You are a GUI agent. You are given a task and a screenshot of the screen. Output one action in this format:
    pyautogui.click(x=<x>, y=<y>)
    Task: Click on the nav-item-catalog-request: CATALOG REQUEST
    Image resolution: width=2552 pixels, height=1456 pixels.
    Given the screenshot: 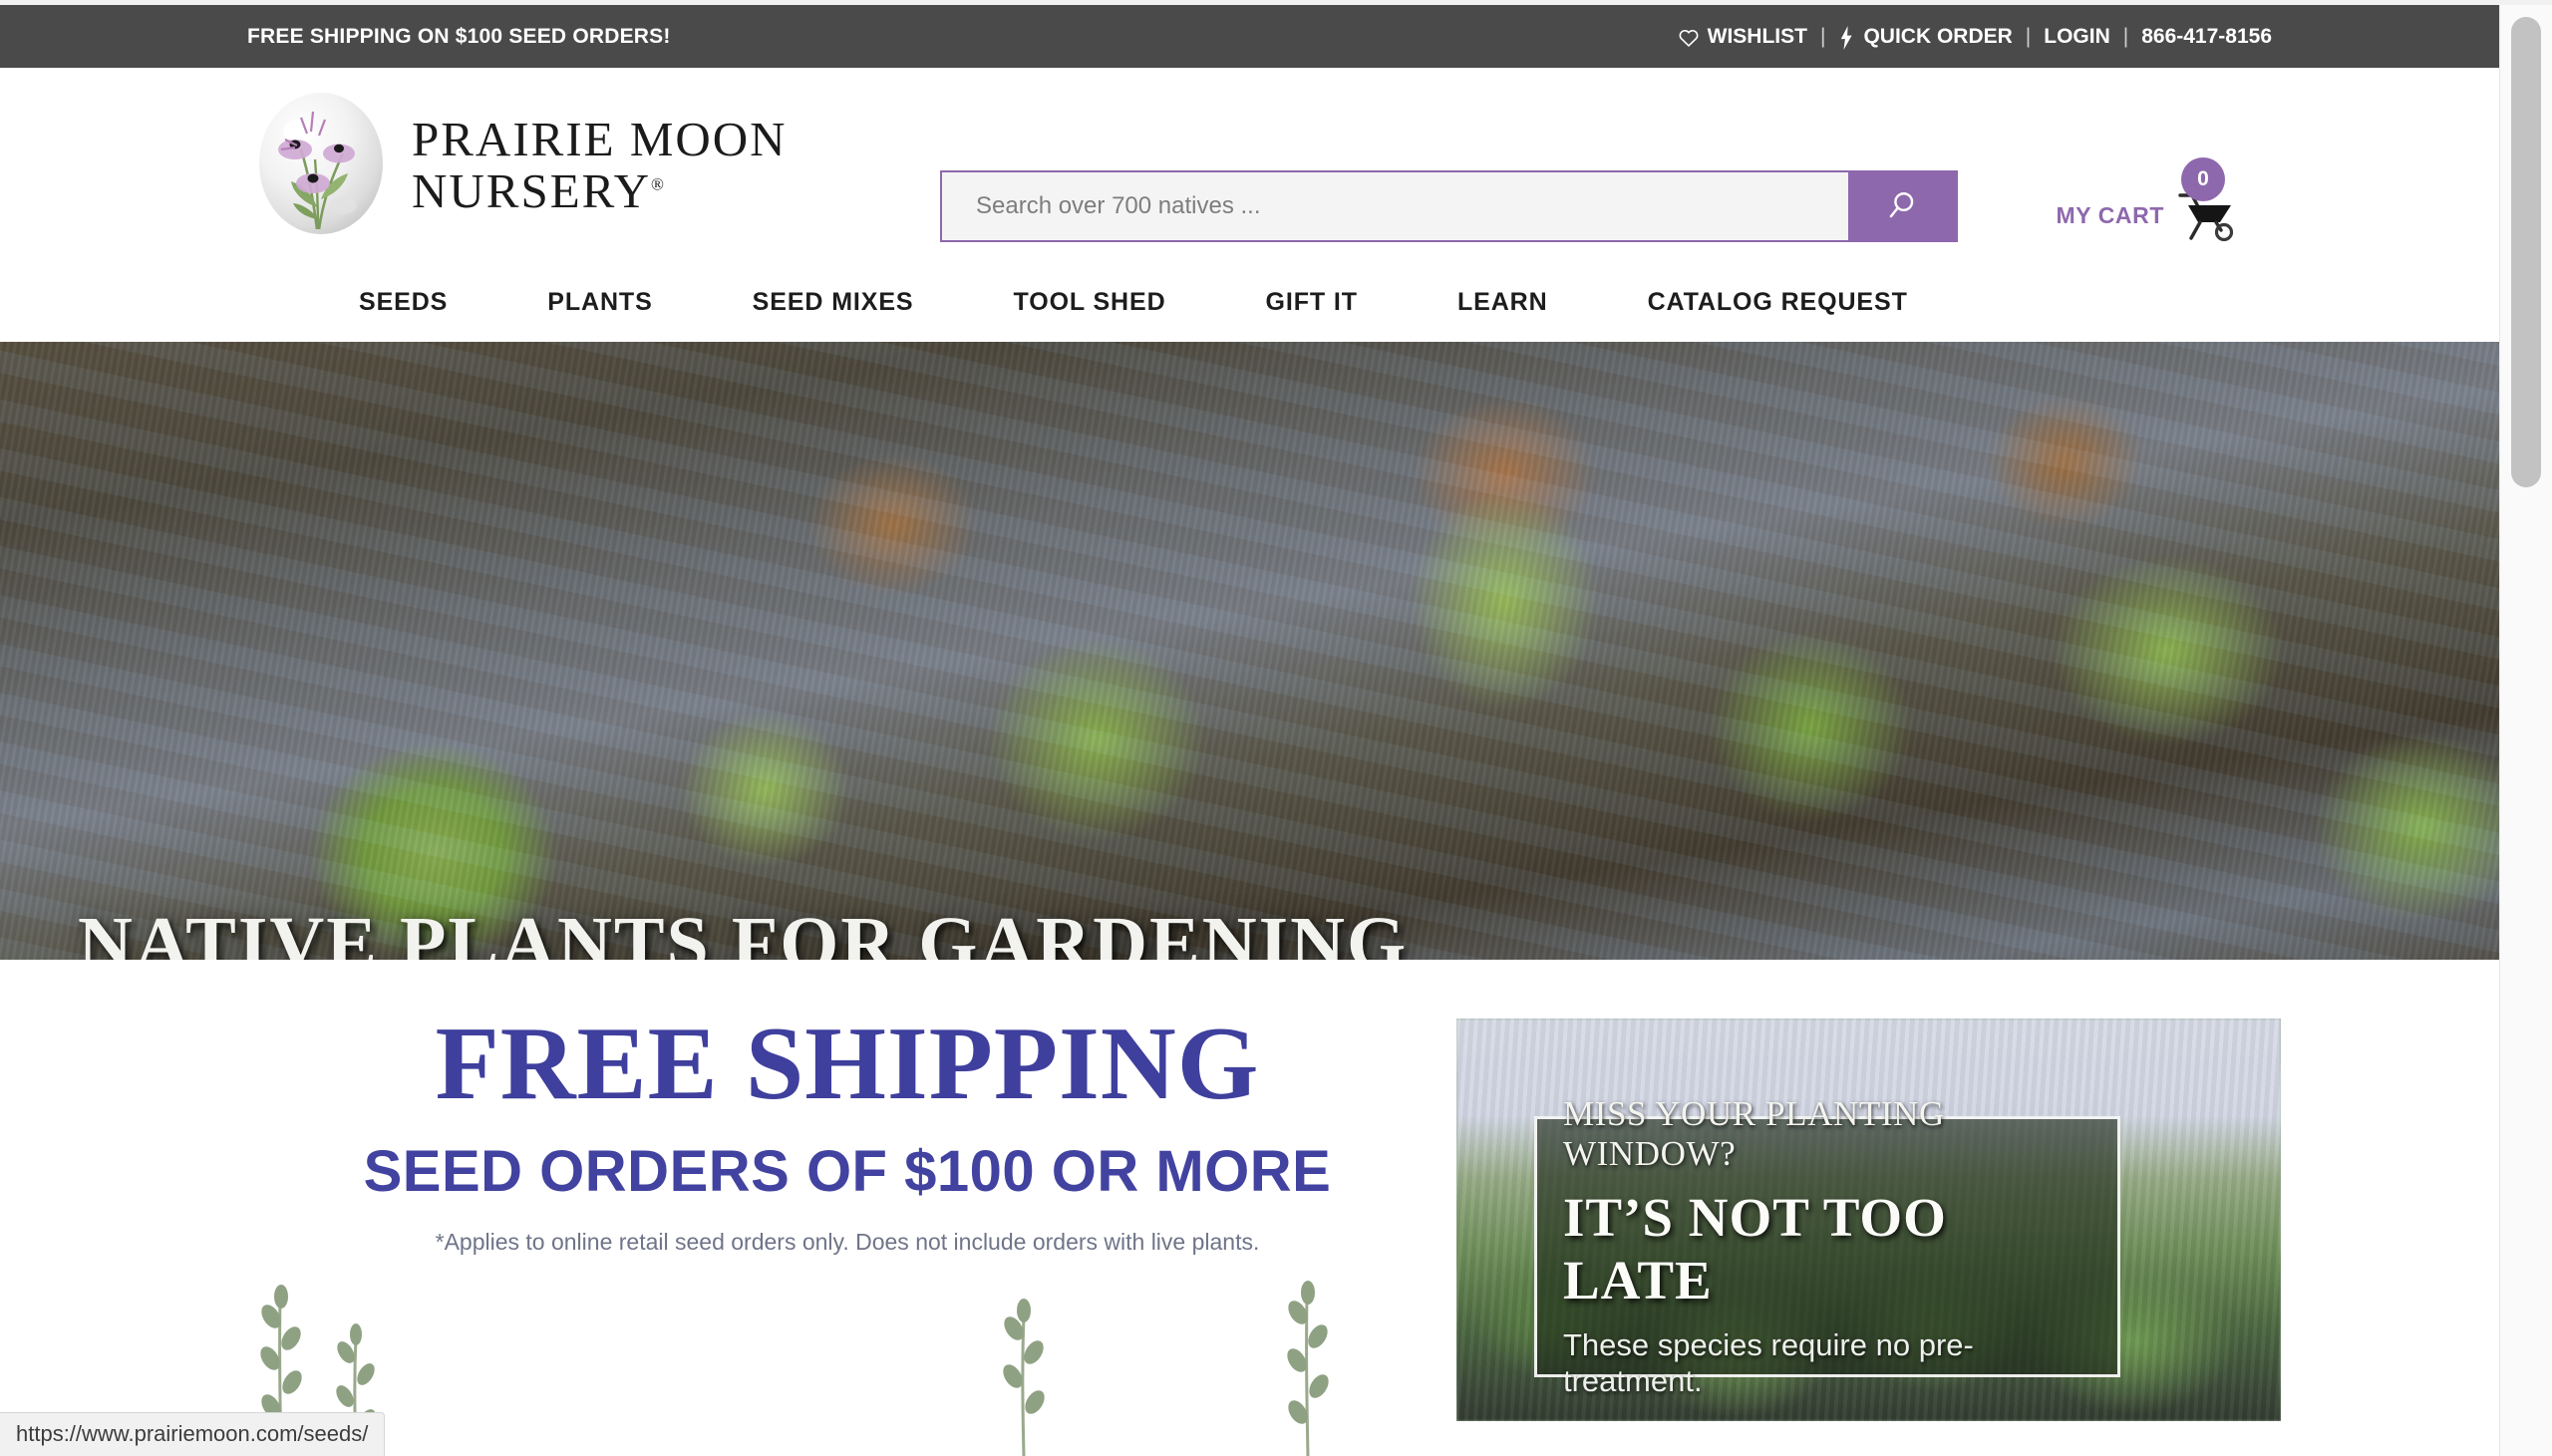 What is the action you would take?
    pyautogui.click(x=1778, y=302)
    